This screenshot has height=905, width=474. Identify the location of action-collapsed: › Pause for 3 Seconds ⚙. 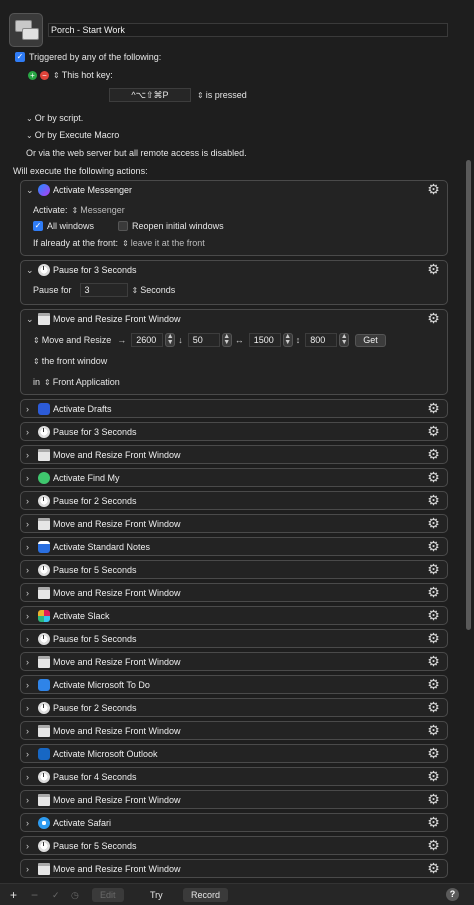
(234, 431).